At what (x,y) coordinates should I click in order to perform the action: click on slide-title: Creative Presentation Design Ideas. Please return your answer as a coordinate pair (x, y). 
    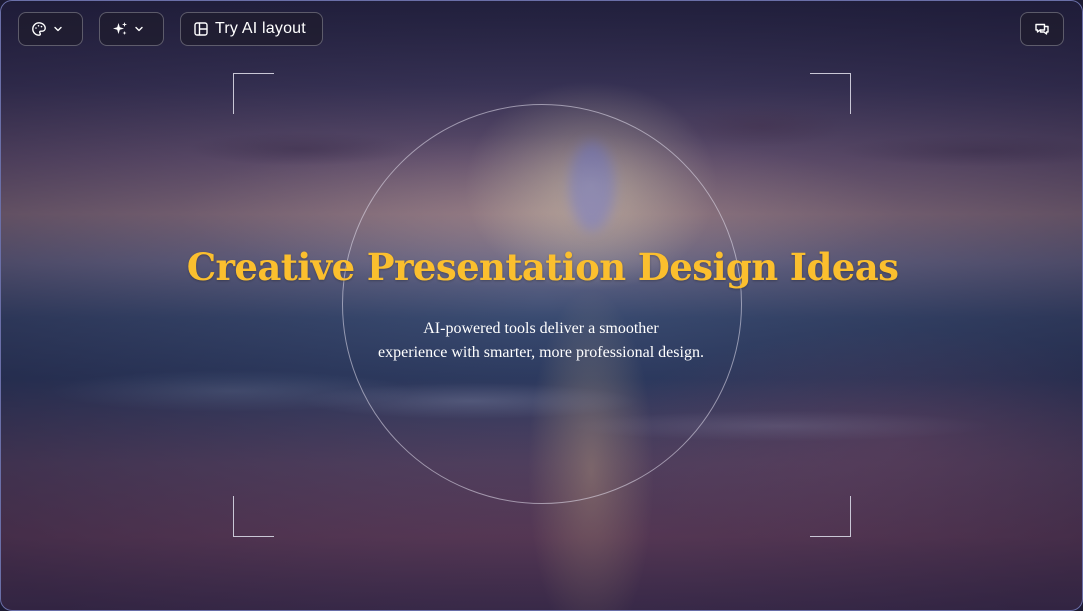
    Looking at the image, I should click on (542, 267).